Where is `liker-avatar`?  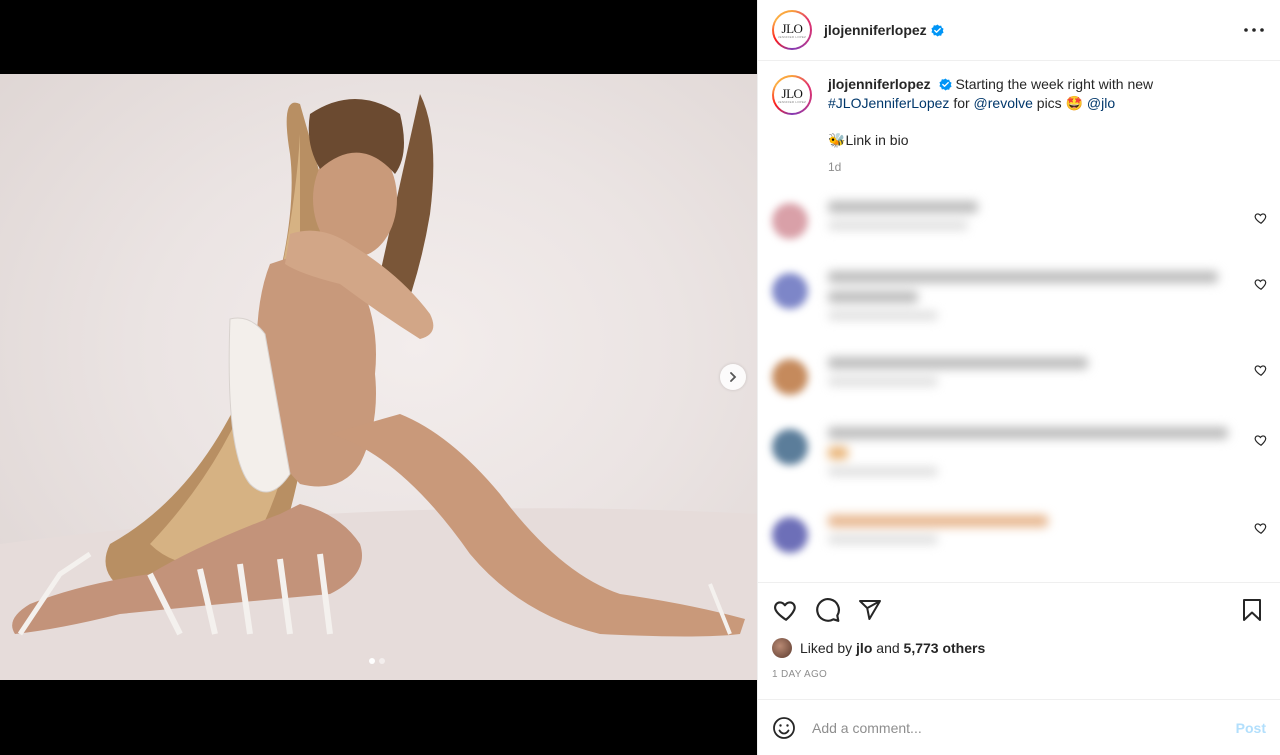
liker-avatar is located at coordinates (782, 648).